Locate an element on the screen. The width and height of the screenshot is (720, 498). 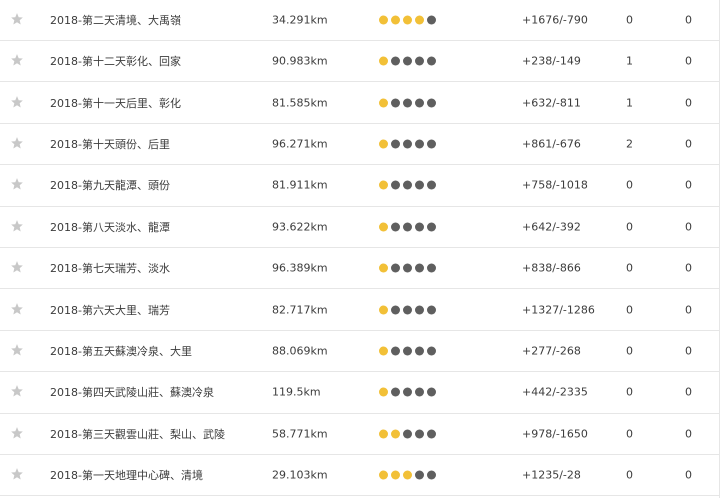
route-elevation: +861/-676 is located at coordinates (551, 144).